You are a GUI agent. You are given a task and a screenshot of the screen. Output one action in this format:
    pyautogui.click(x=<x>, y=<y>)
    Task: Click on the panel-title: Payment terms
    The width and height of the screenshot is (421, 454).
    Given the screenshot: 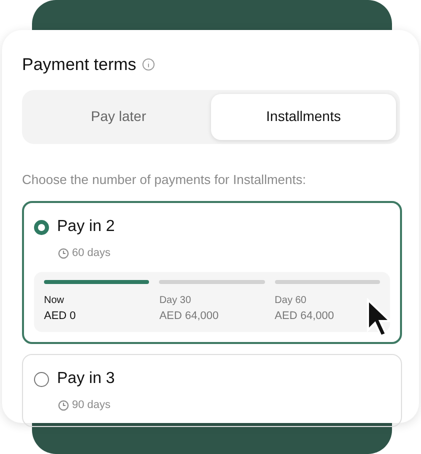 What is the action you would take?
    pyautogui.click(x=79, y=65)
    